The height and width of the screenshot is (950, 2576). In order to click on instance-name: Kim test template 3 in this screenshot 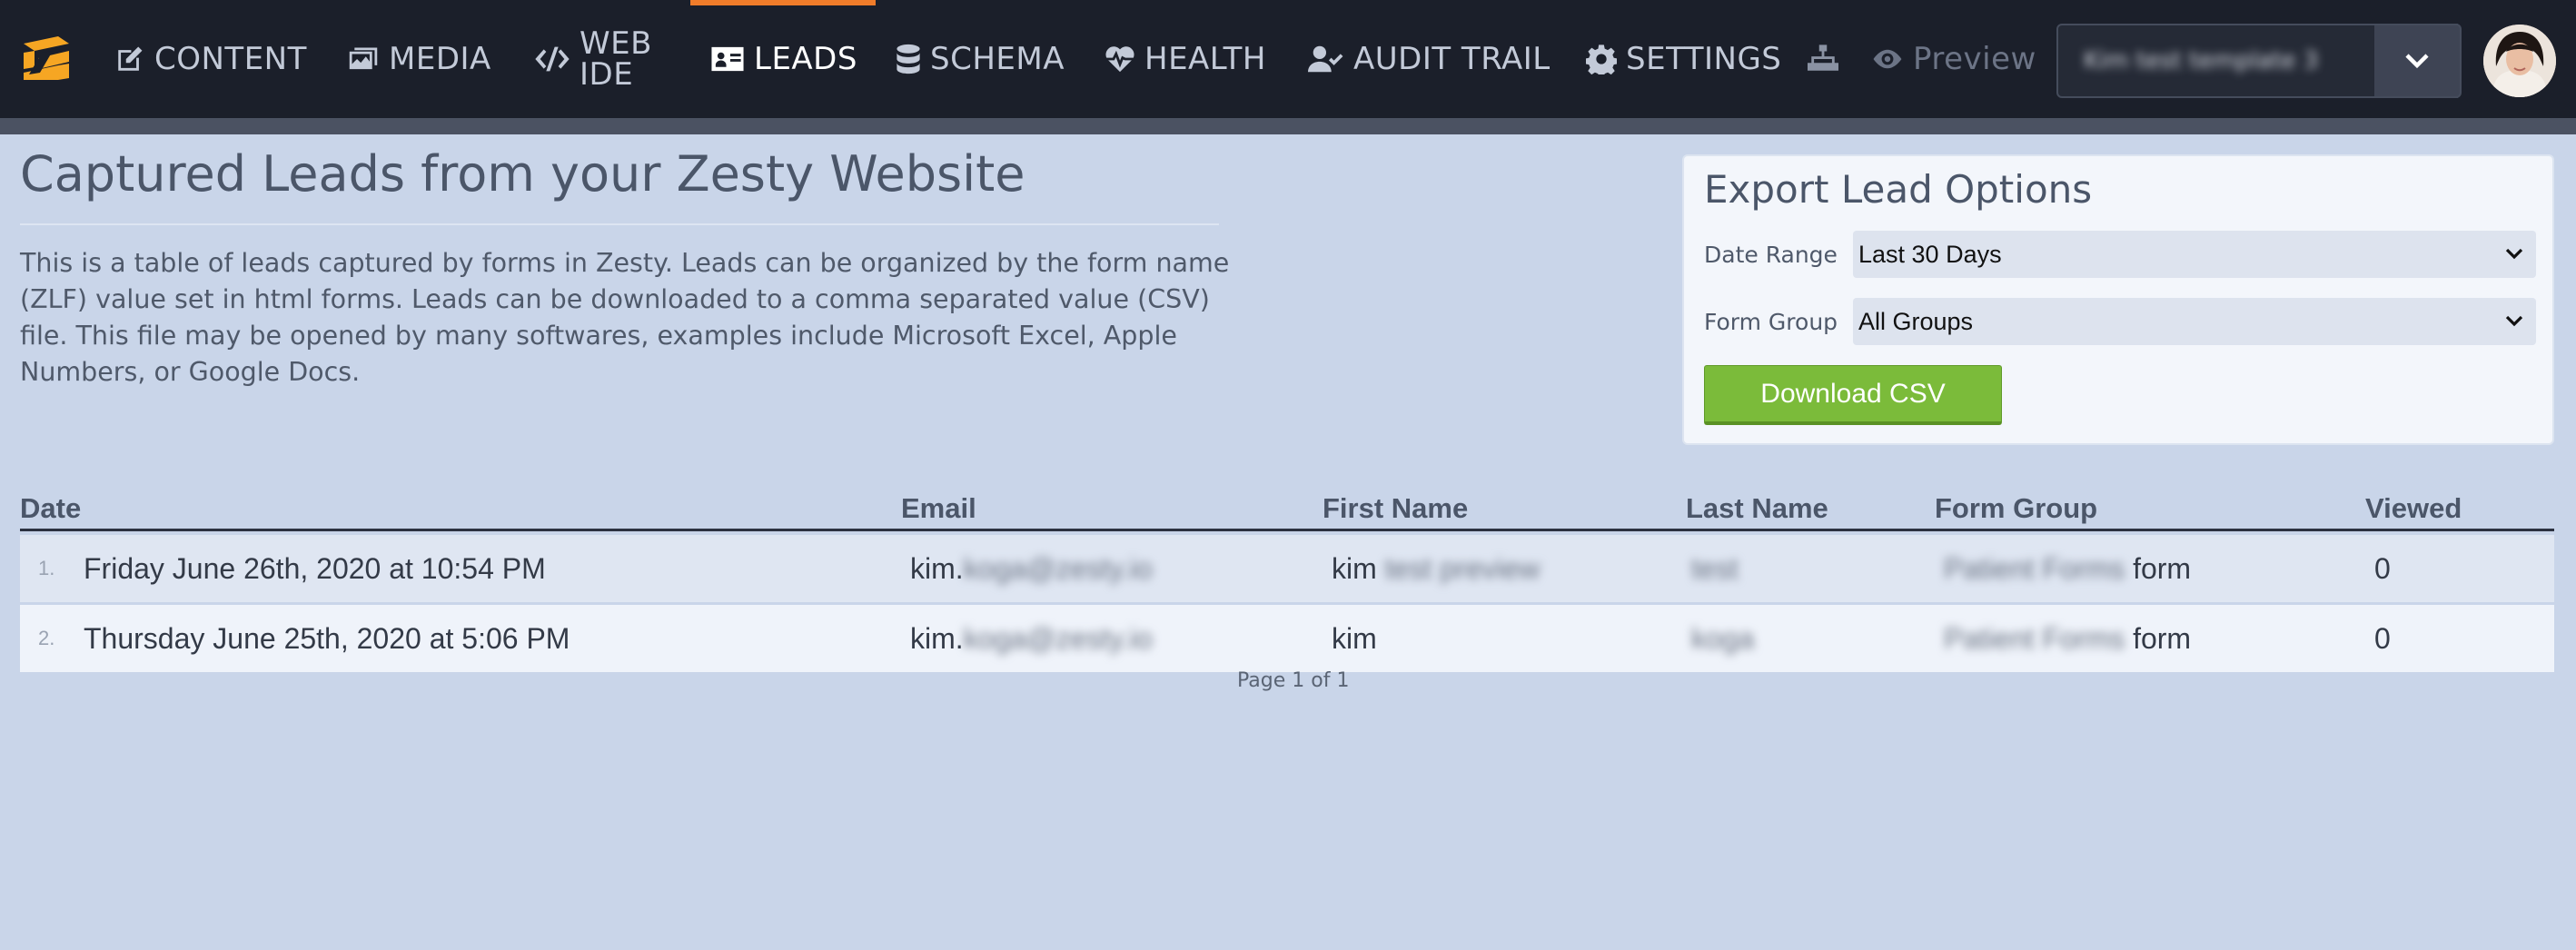, I will do `click(2201, 60)`.